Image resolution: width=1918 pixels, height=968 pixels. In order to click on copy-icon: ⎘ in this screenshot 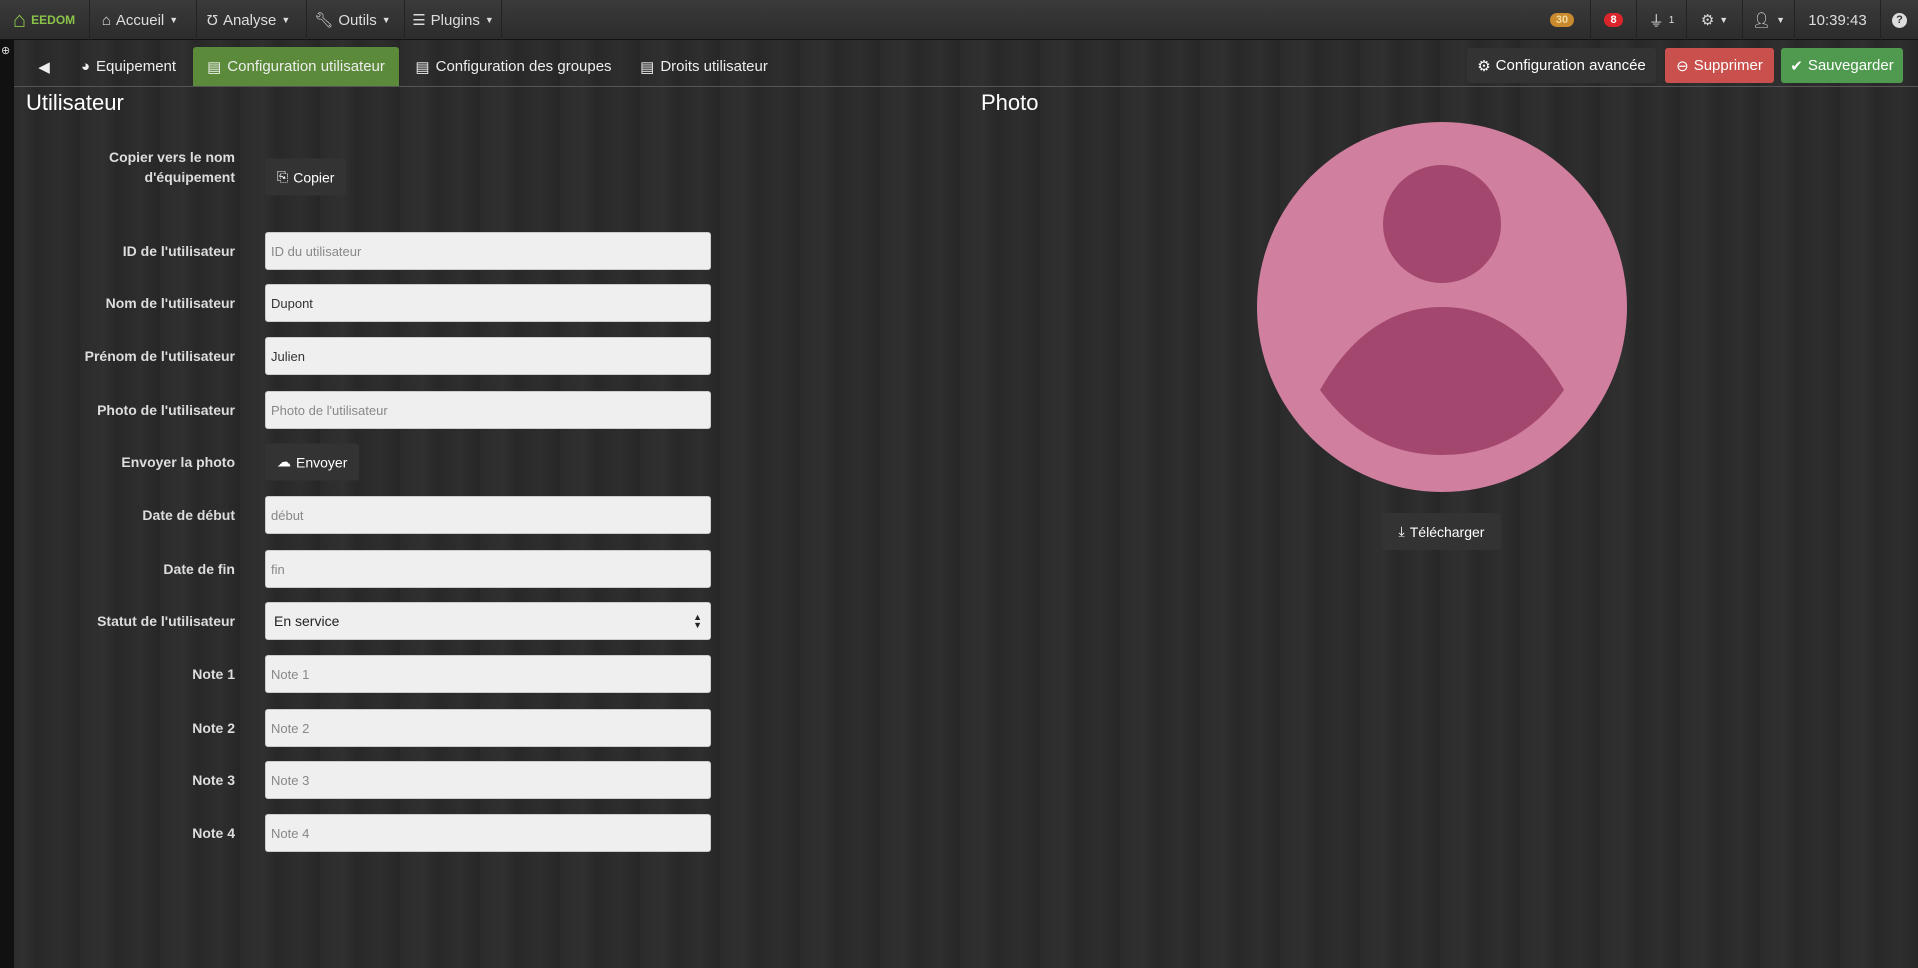, I will do `click(283, 176)`.